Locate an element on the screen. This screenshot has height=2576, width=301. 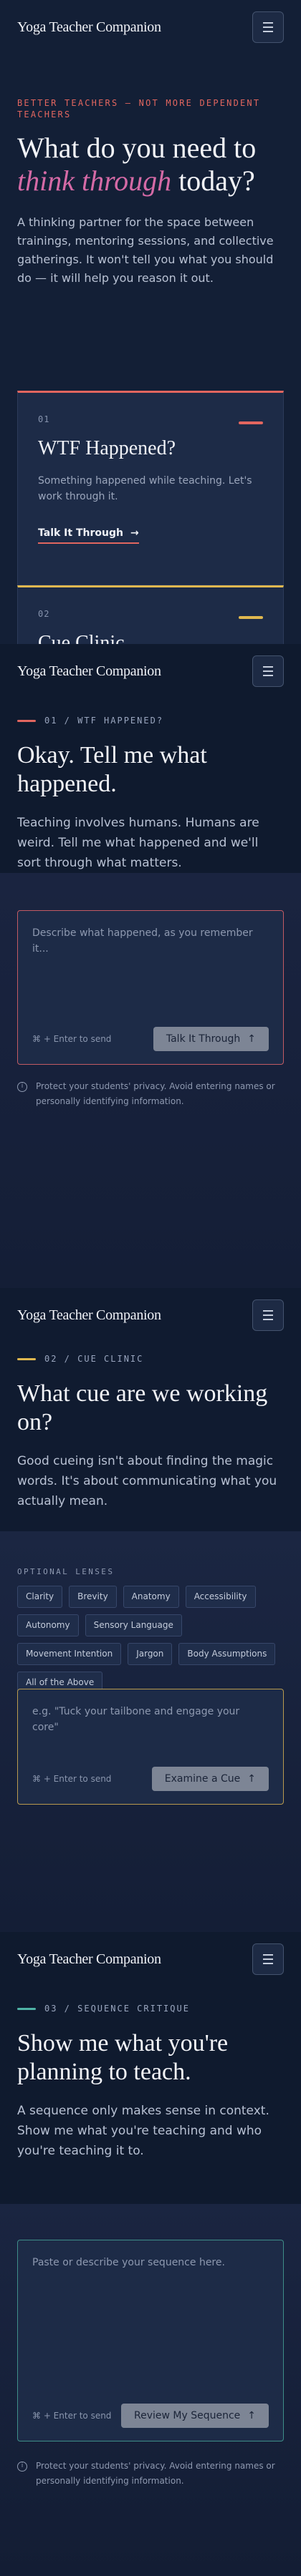
section-tag: 03 / Sequence Critique is located at coordinates (150, 2009).